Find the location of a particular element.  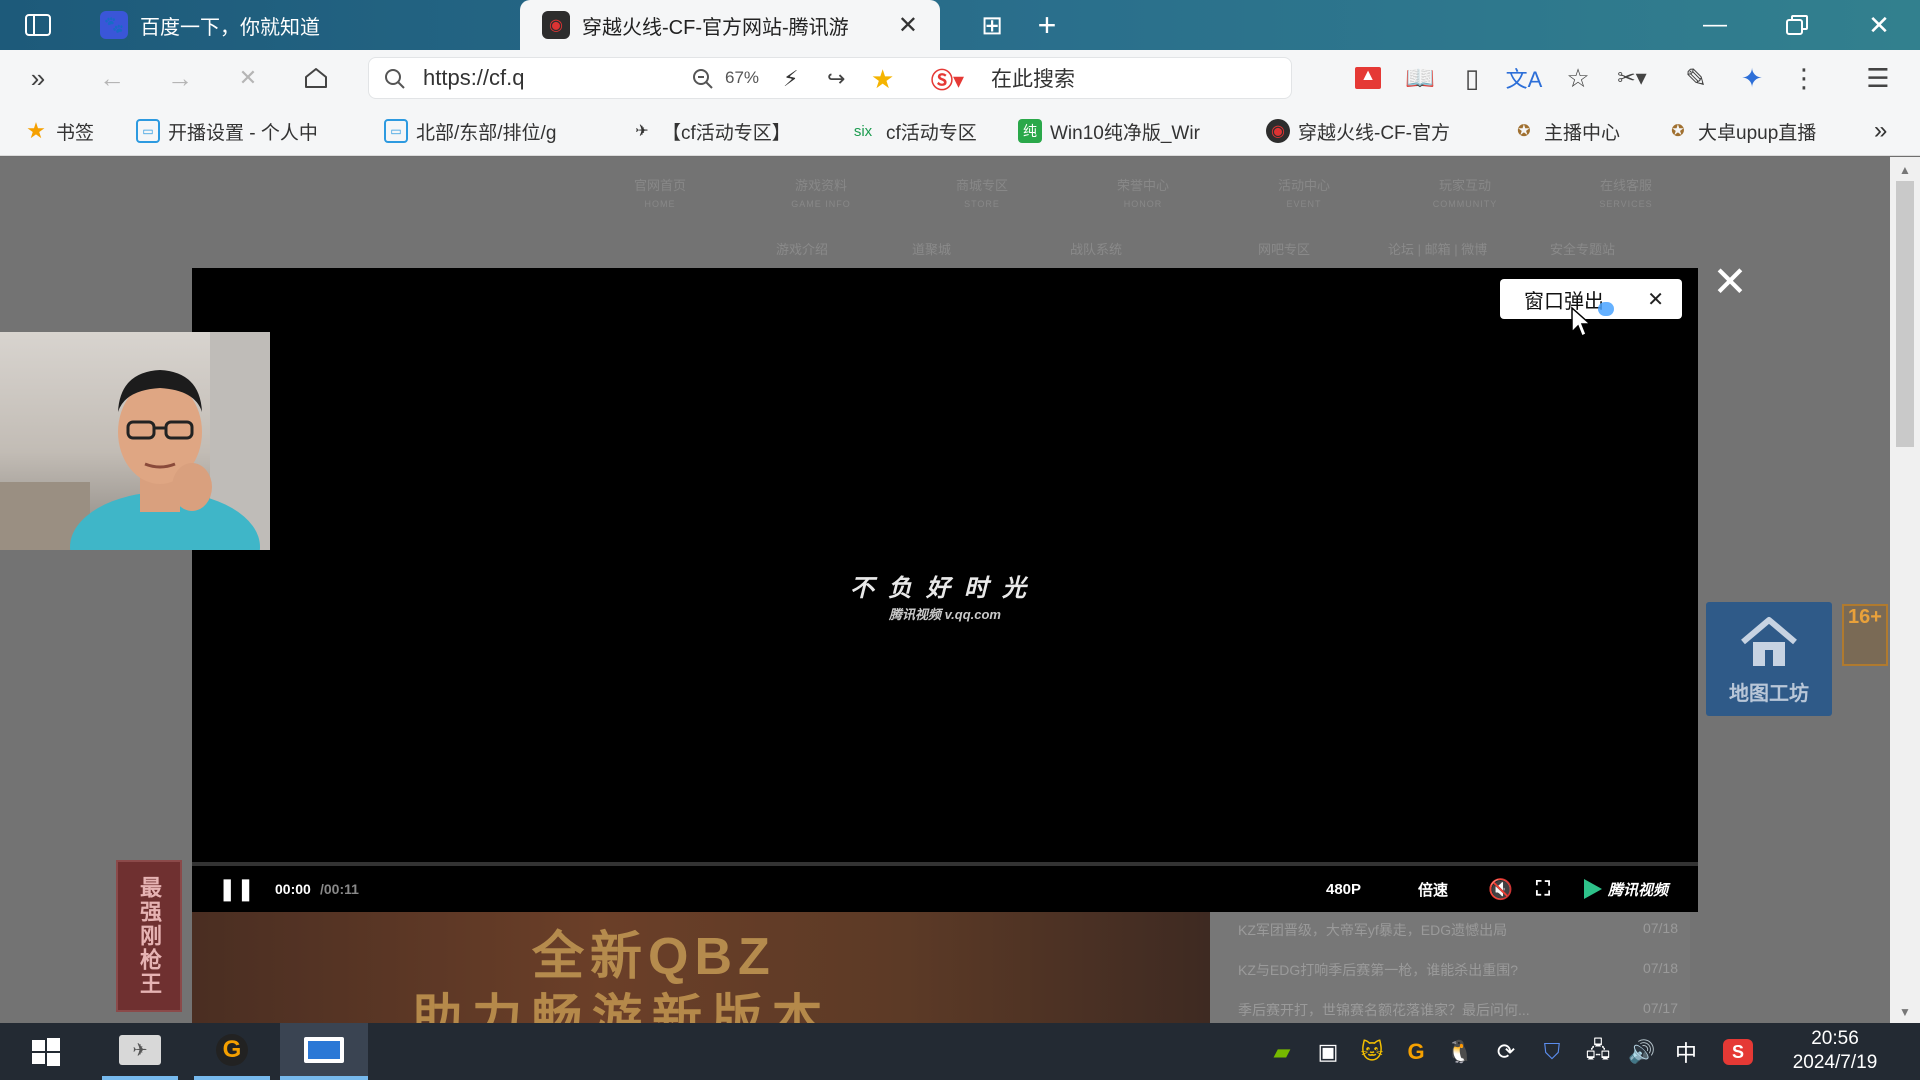

restore-icon is located at coordinates (1797, 25).